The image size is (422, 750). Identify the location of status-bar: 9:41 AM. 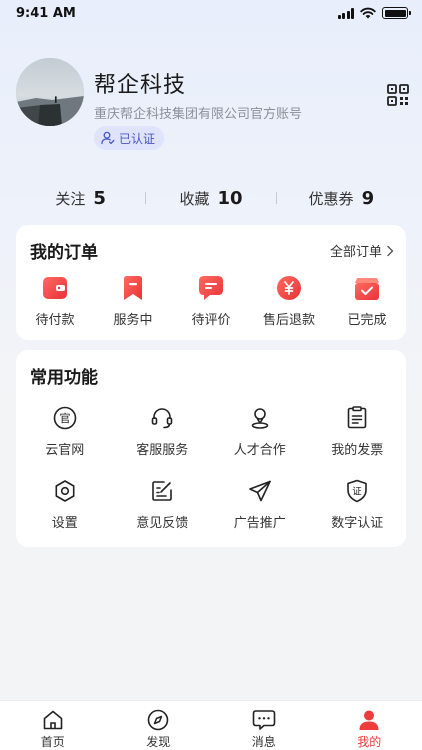
(211, 13).